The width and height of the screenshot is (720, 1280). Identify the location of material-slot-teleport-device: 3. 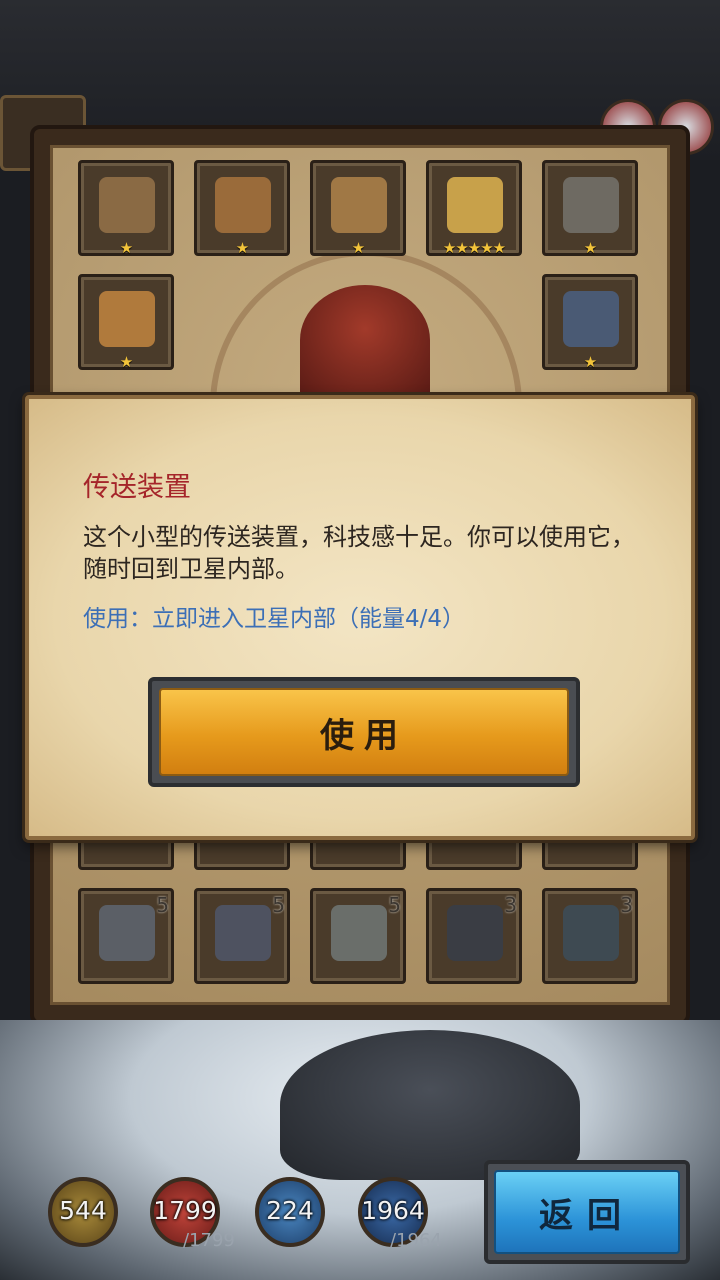
(590, 936).